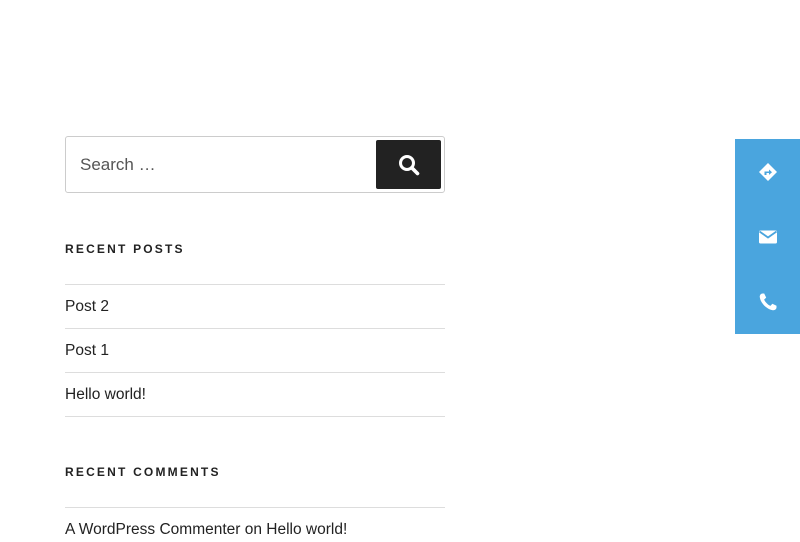  I want to click on recent-posts-title: RECENT POSTS, so click(125, 249).